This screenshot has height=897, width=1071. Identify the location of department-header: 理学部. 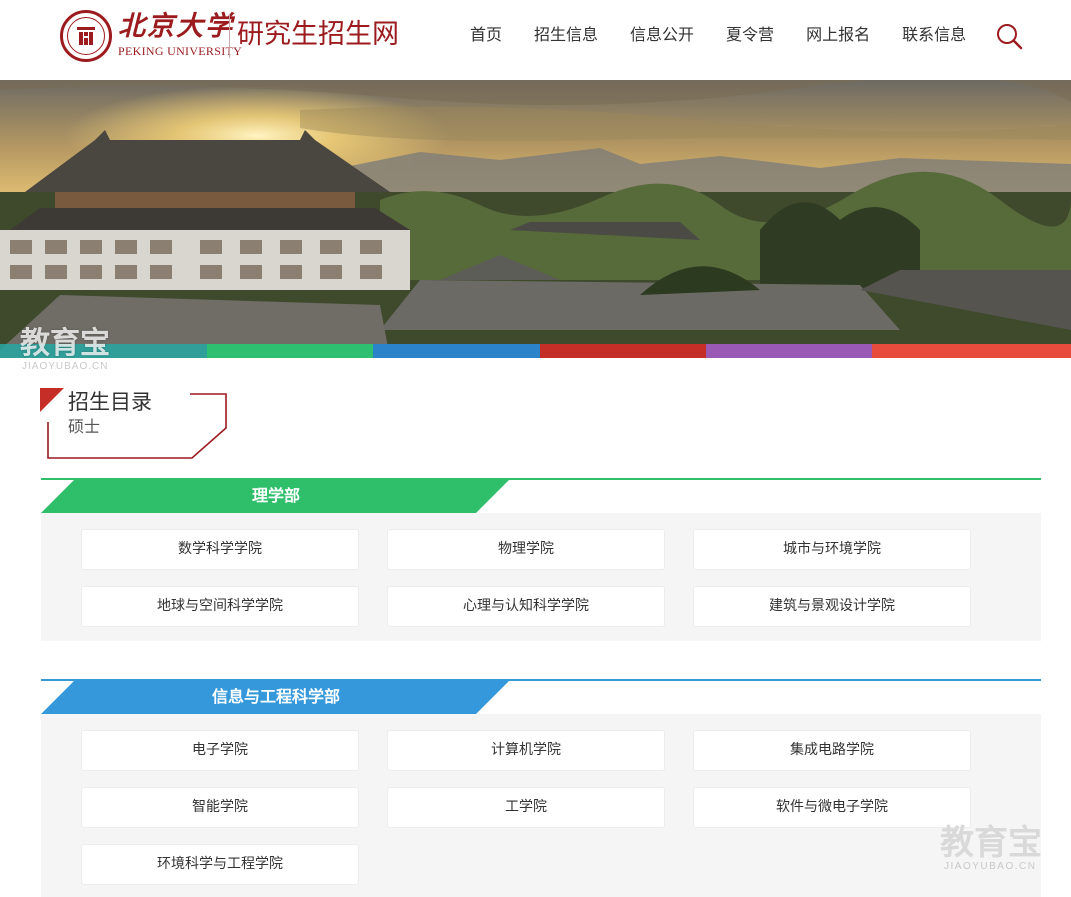
(541, 495).